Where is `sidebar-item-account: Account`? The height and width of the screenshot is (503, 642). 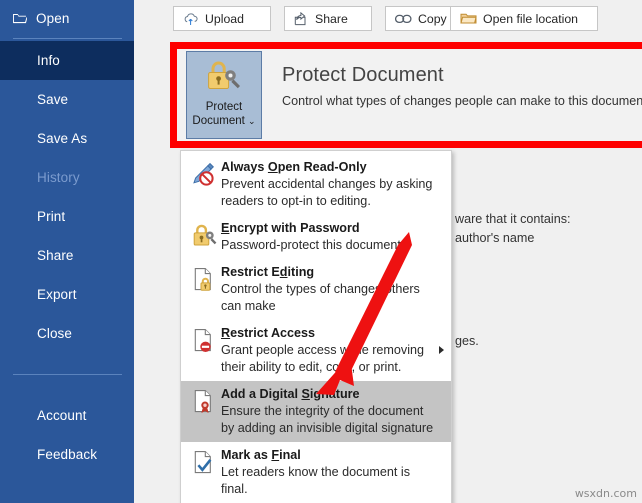
sidebar-item-account: Account is located at coordinates (67, 415).